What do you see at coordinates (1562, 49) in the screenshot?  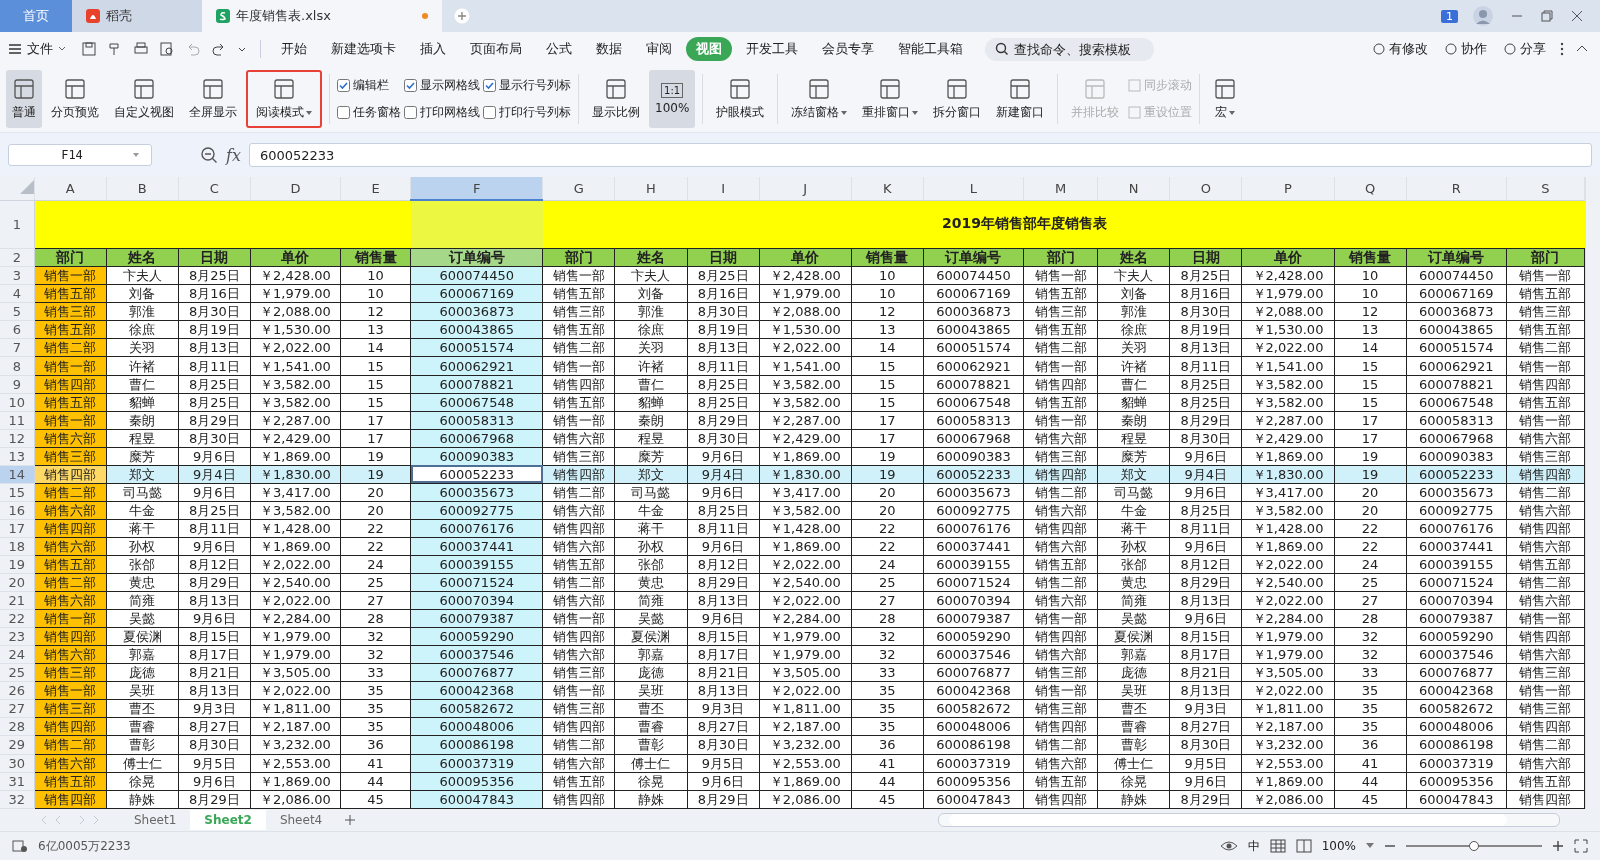 I see `more-icon` at bounding box center [1562, 49].